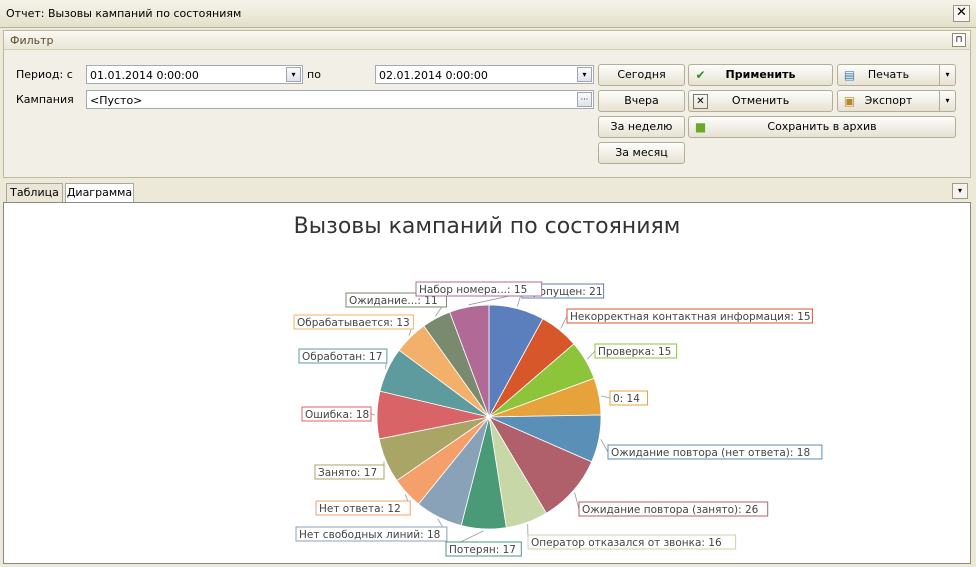  I want to click on date-from-value: 01.01.2014 0:00:00, so click(144, 75).